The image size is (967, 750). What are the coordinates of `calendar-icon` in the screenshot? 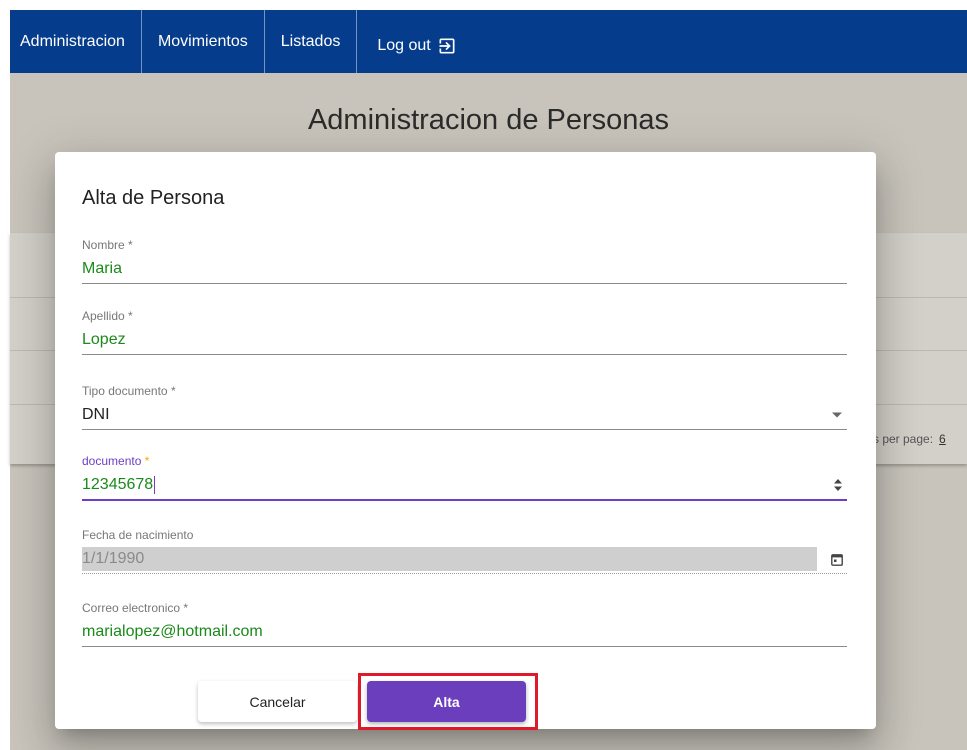 It's located at (837, 559).